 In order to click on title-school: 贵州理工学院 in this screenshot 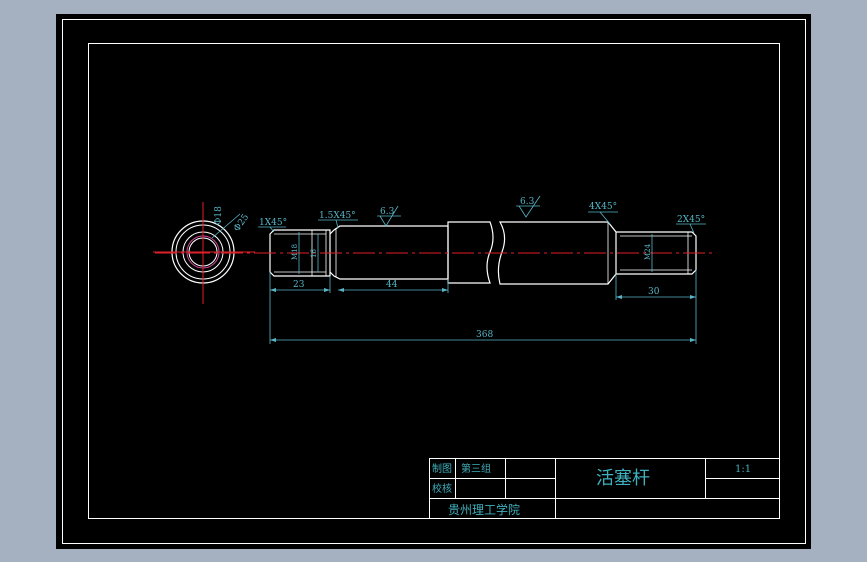, I will do `click(484, 509)`.